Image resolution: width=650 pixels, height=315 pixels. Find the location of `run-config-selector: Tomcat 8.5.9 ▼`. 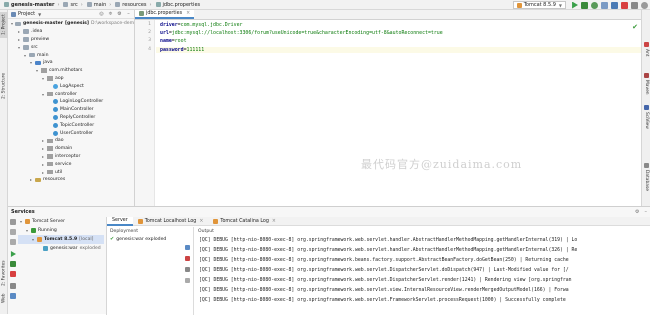

run-config-selector: Tomcat 8.5.9 ▼ is located at coordinates (539, 5).